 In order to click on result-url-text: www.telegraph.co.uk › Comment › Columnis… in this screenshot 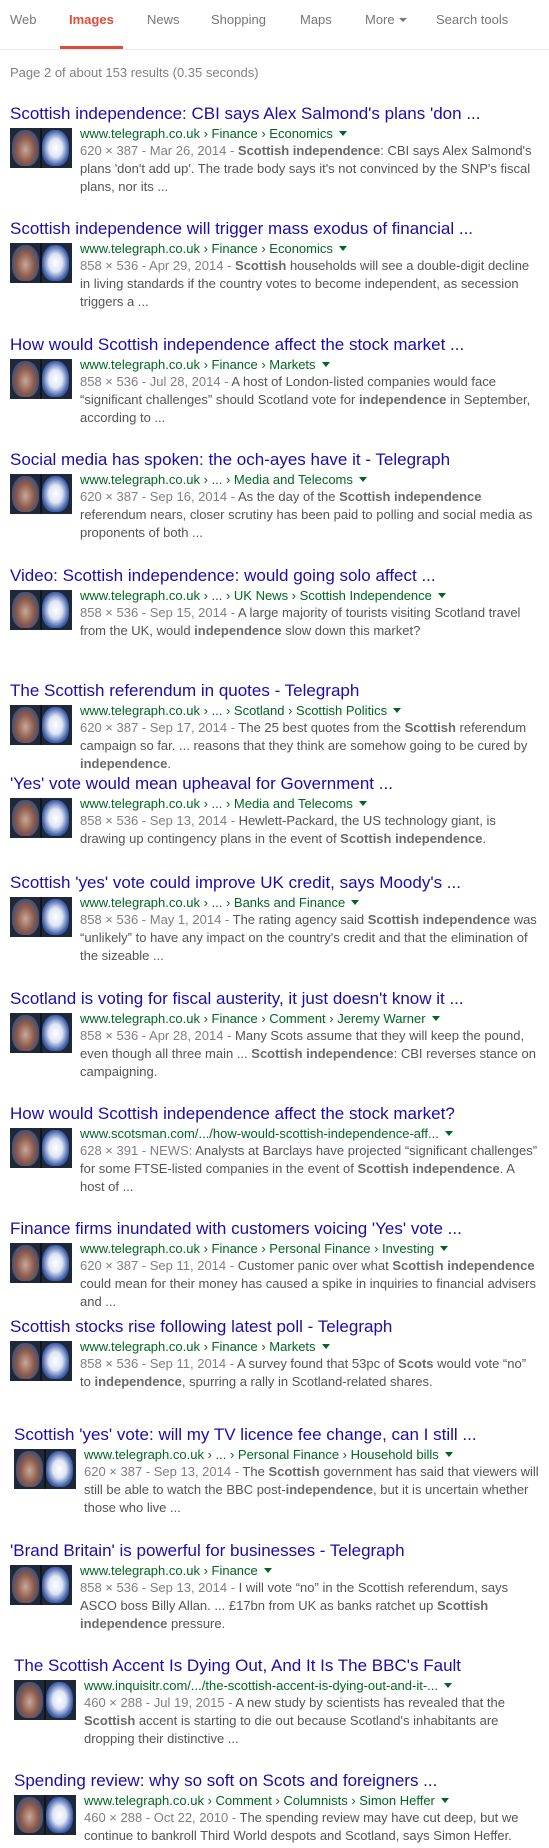, I will do `click(259, 1800)`.